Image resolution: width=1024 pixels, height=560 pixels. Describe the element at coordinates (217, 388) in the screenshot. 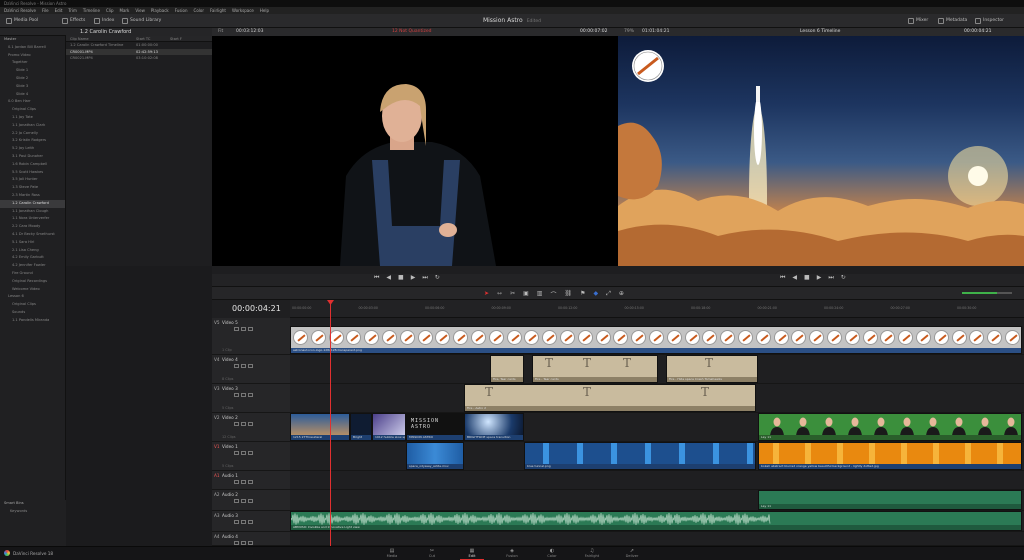

I see `track-id: V3` at that location.